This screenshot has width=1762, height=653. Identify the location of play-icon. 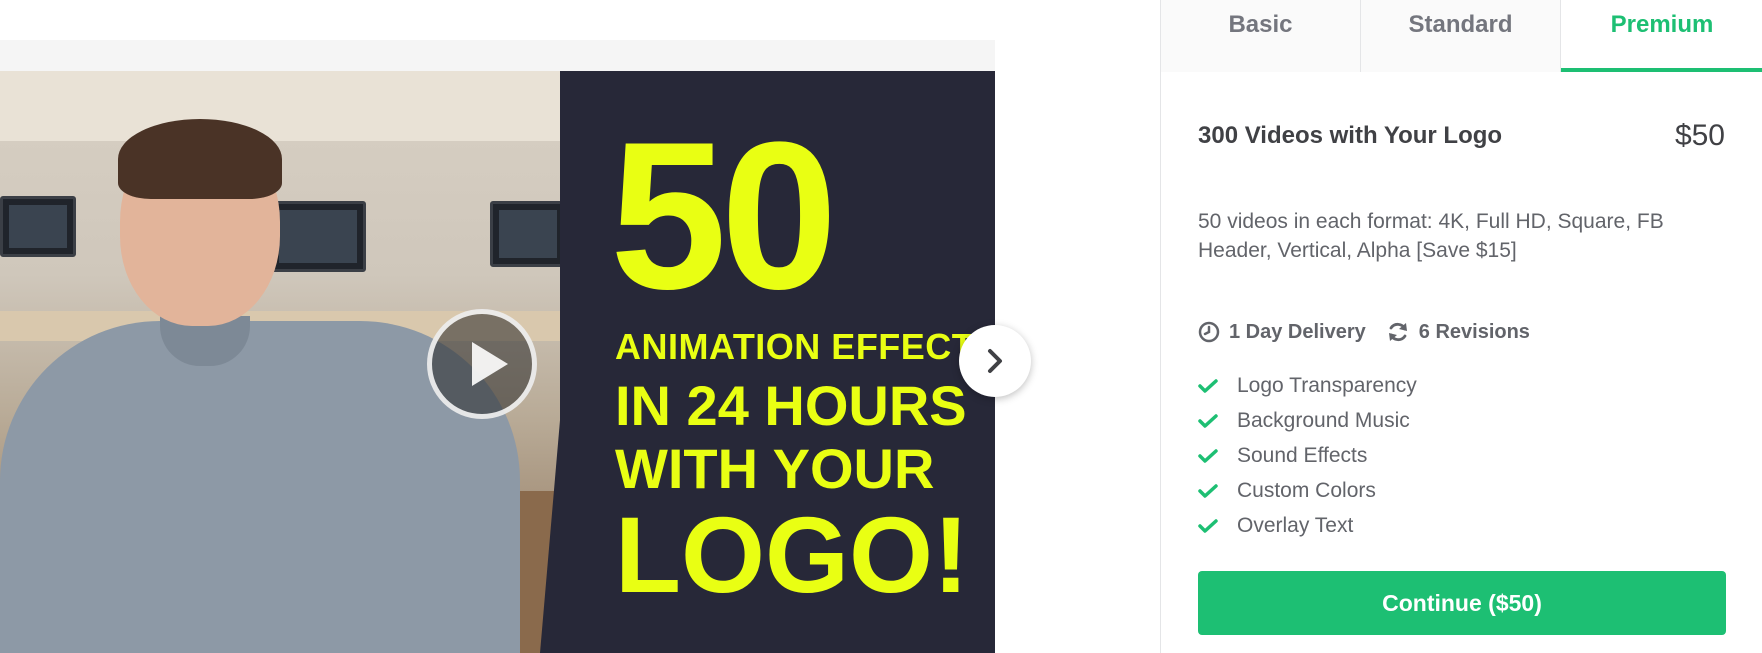
(490, 364).